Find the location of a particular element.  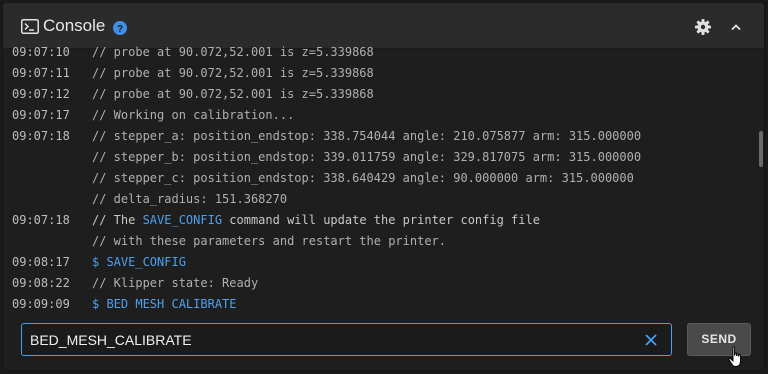

log-command-highlight: SAVE_CONFIG is located at coordinates (182, 220).